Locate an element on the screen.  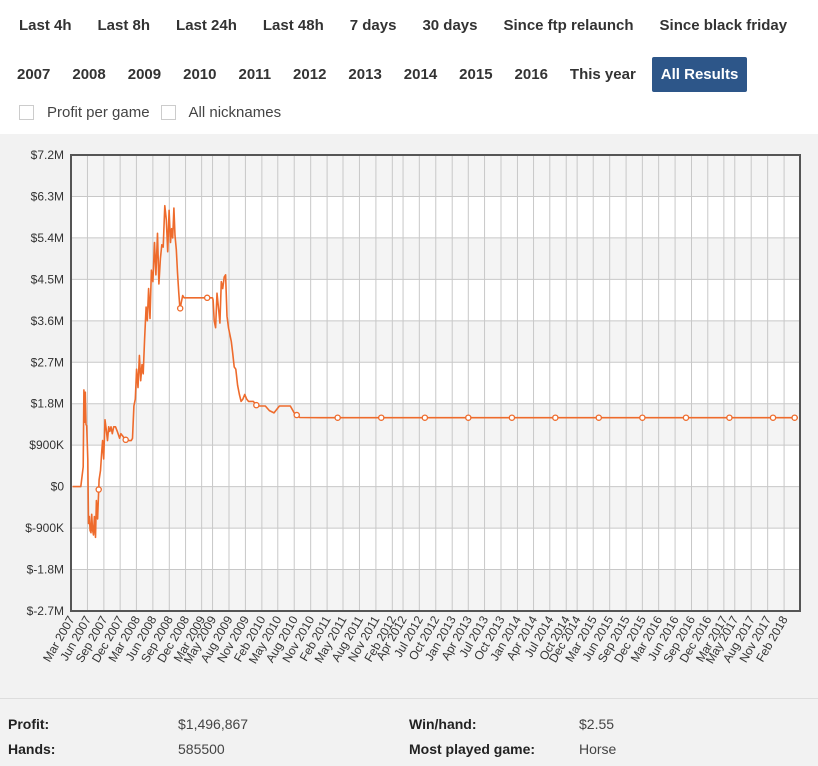
profit-value: $1,496,867 is located at coordinates (213, 724).